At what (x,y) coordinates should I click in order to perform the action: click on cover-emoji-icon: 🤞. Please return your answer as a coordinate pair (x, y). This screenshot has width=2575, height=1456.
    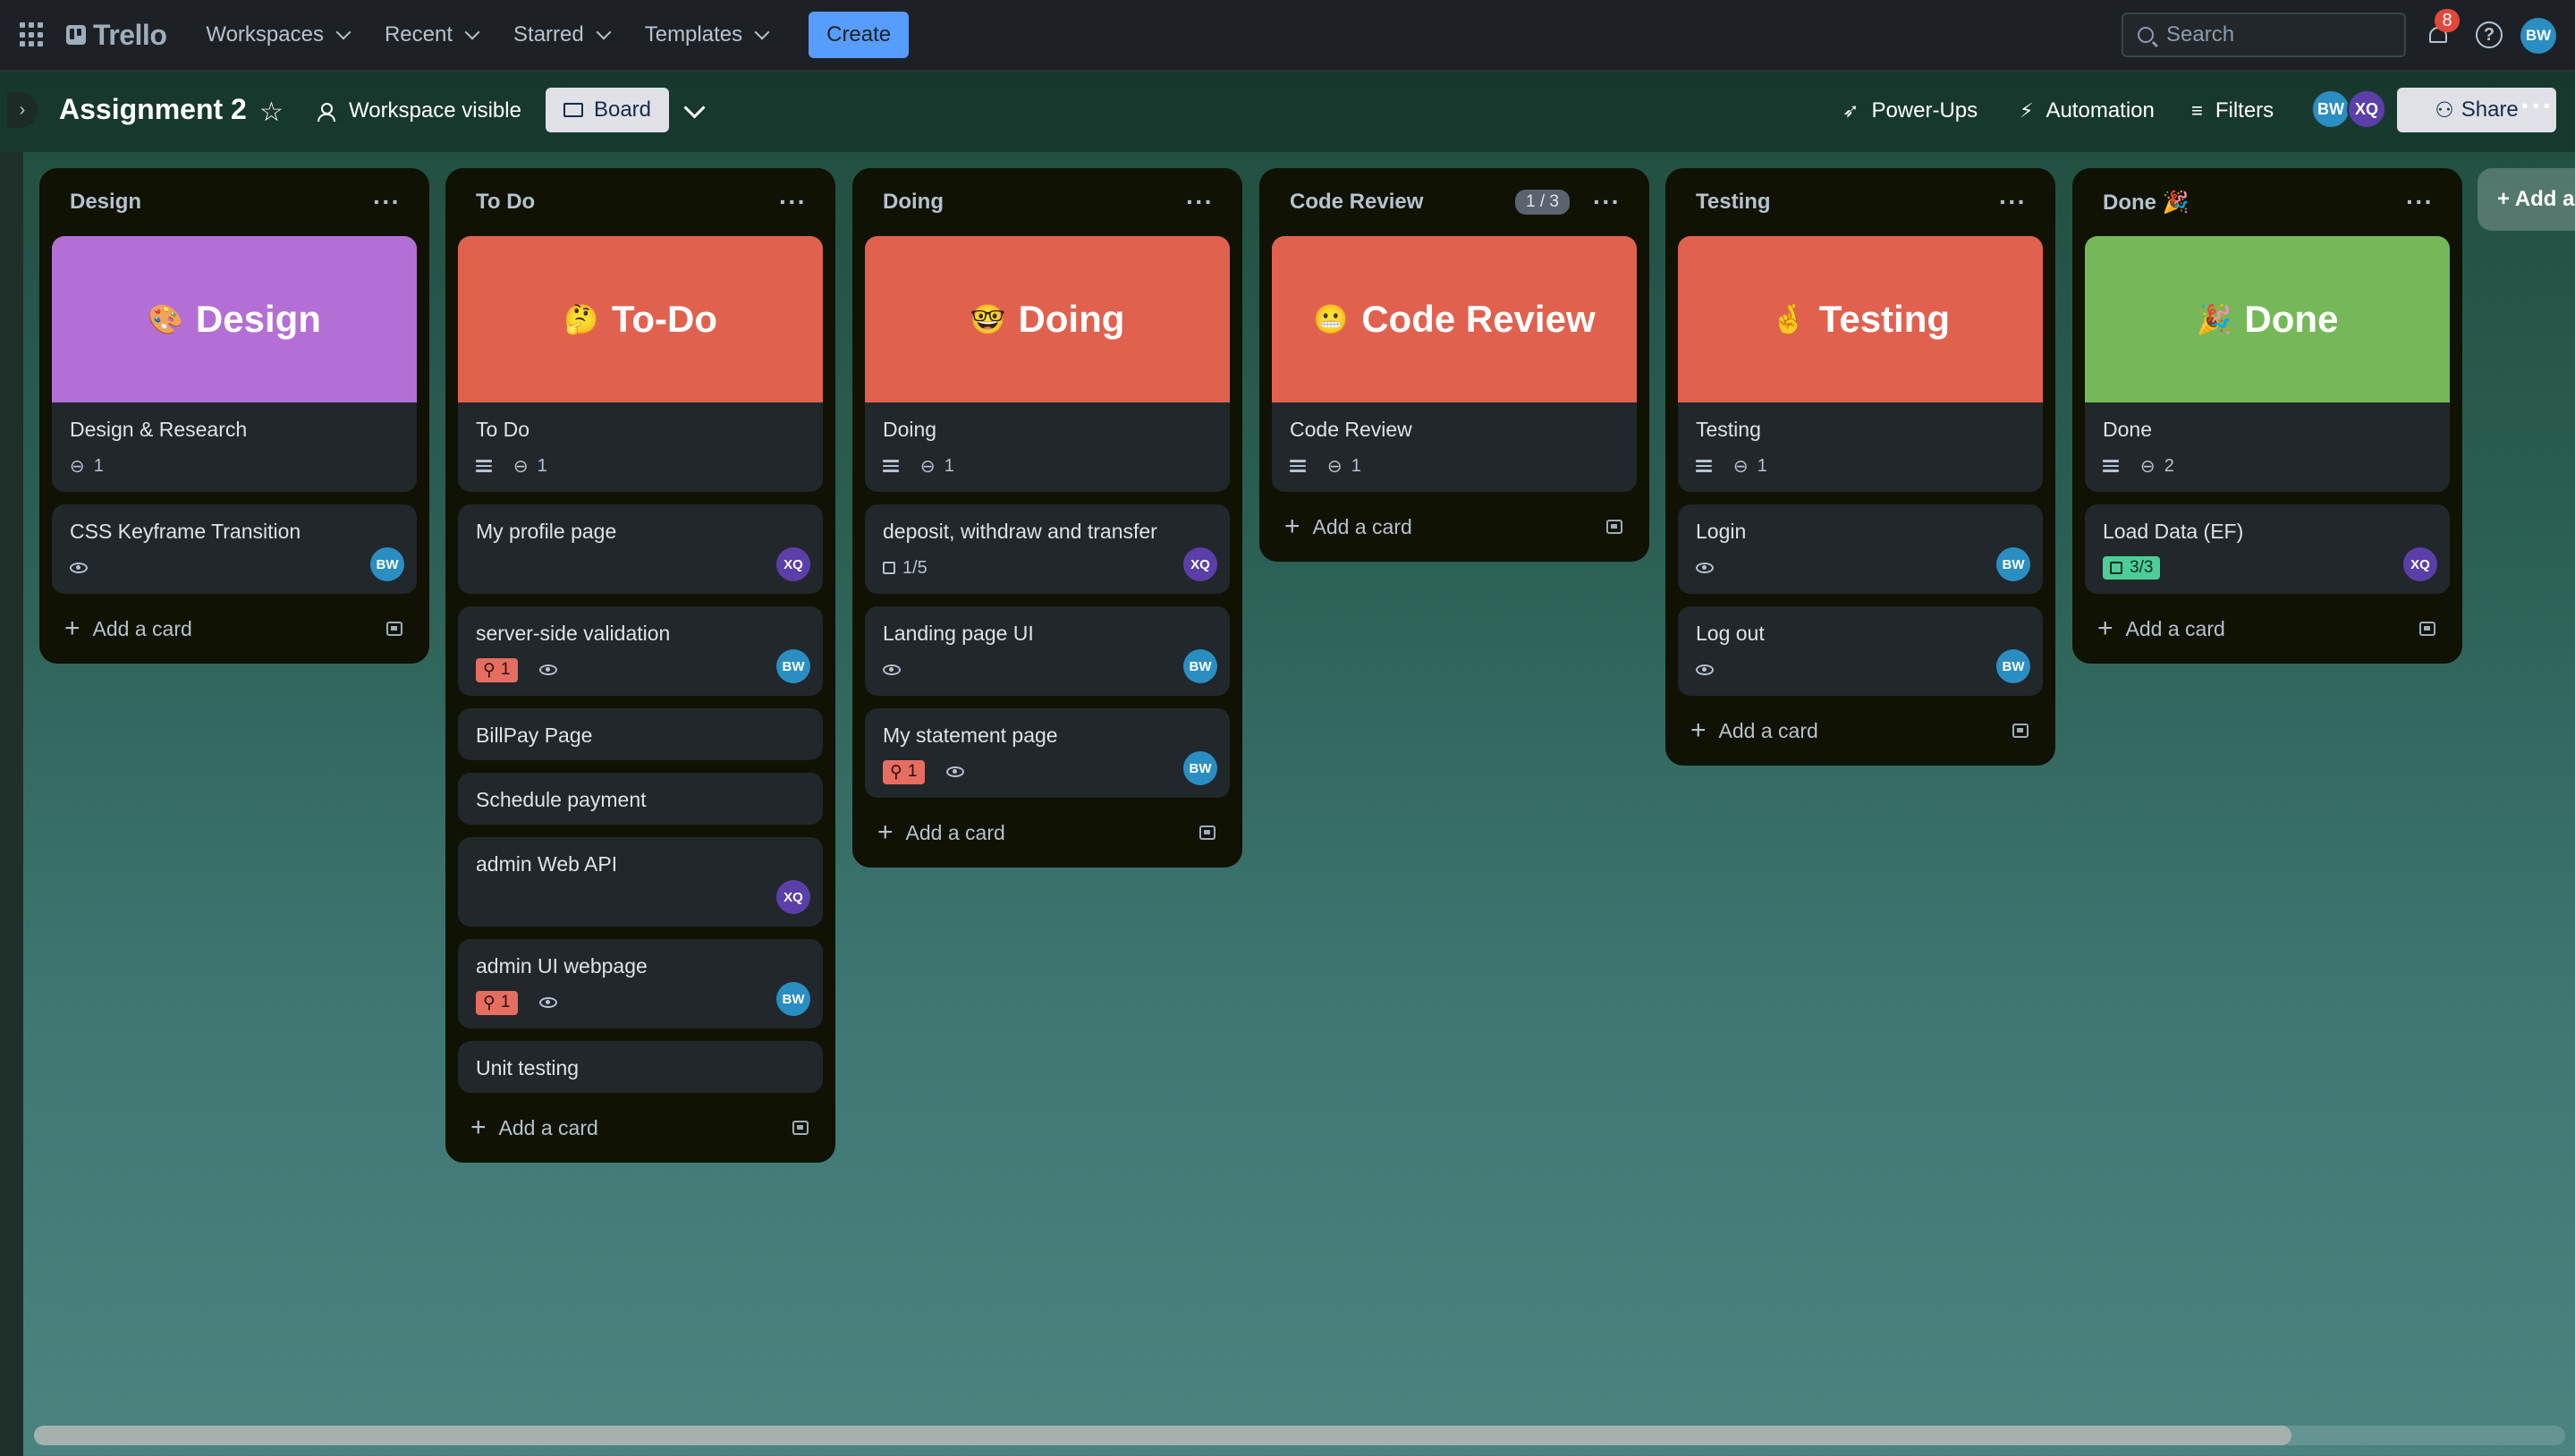
    Looking at the image, I should click on (1789, 319).